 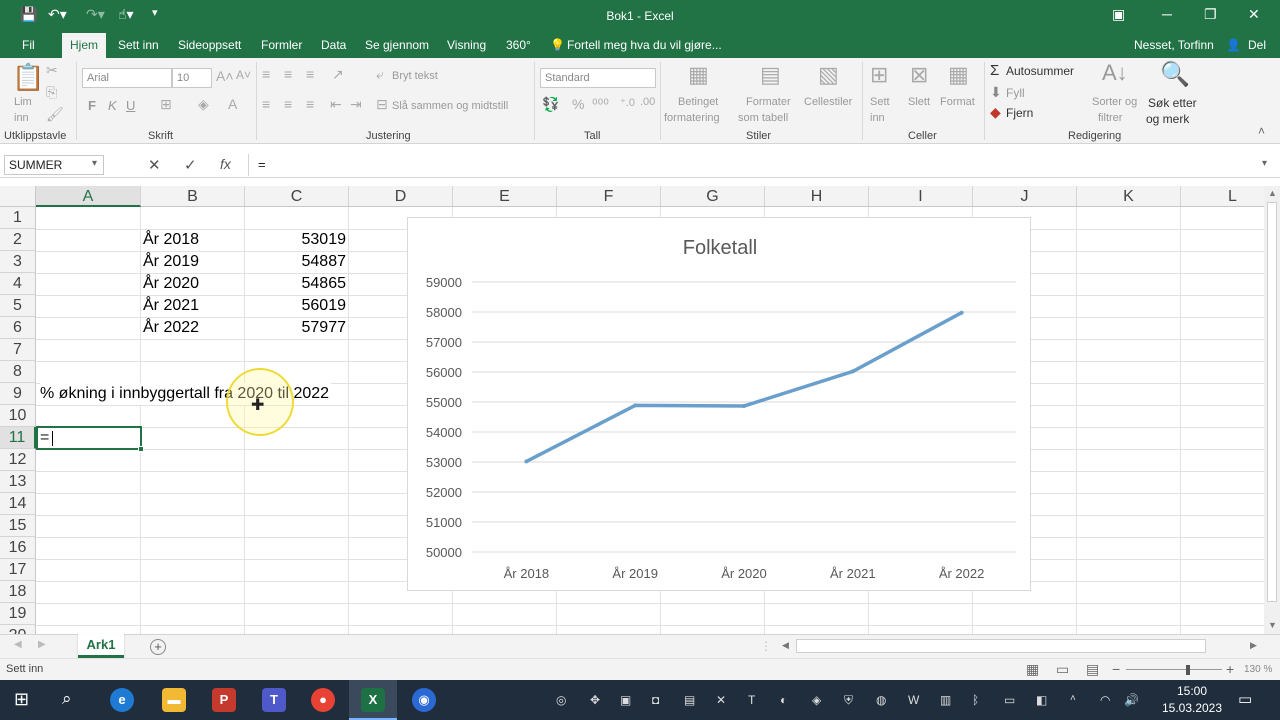 I want to click on file-explorer-icon: ▬, so click(x=174, y=700).